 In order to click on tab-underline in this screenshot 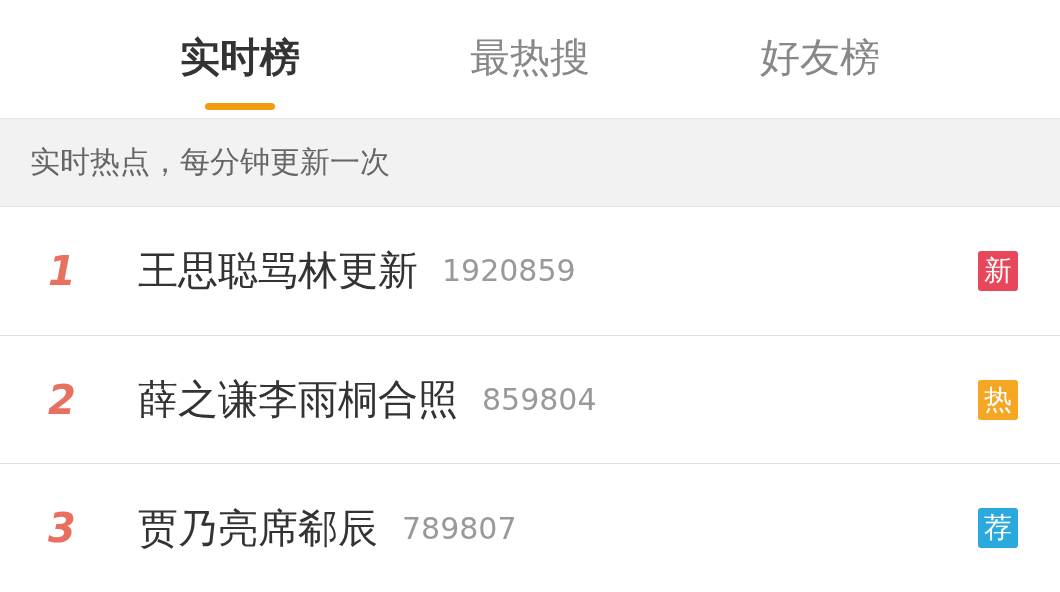, I will do `click(240, 106)`.